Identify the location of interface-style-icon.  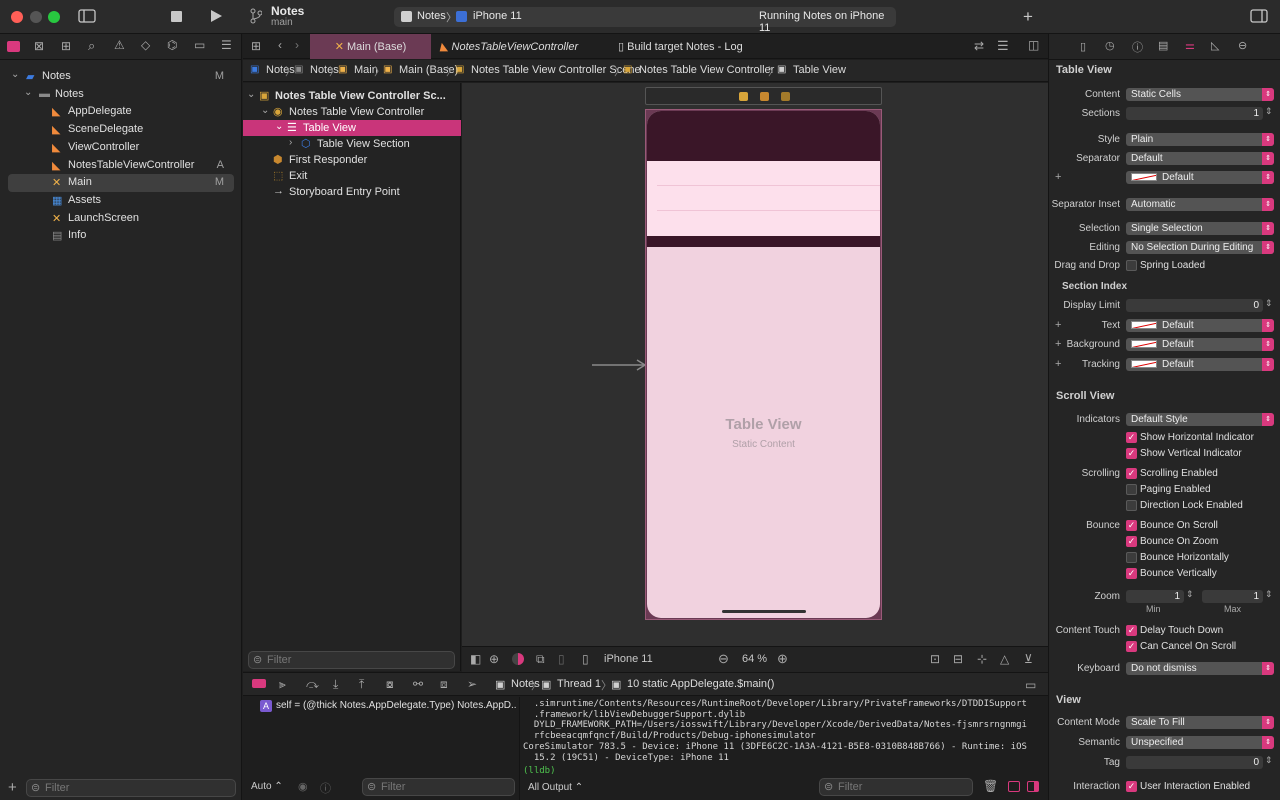
(518, 659).